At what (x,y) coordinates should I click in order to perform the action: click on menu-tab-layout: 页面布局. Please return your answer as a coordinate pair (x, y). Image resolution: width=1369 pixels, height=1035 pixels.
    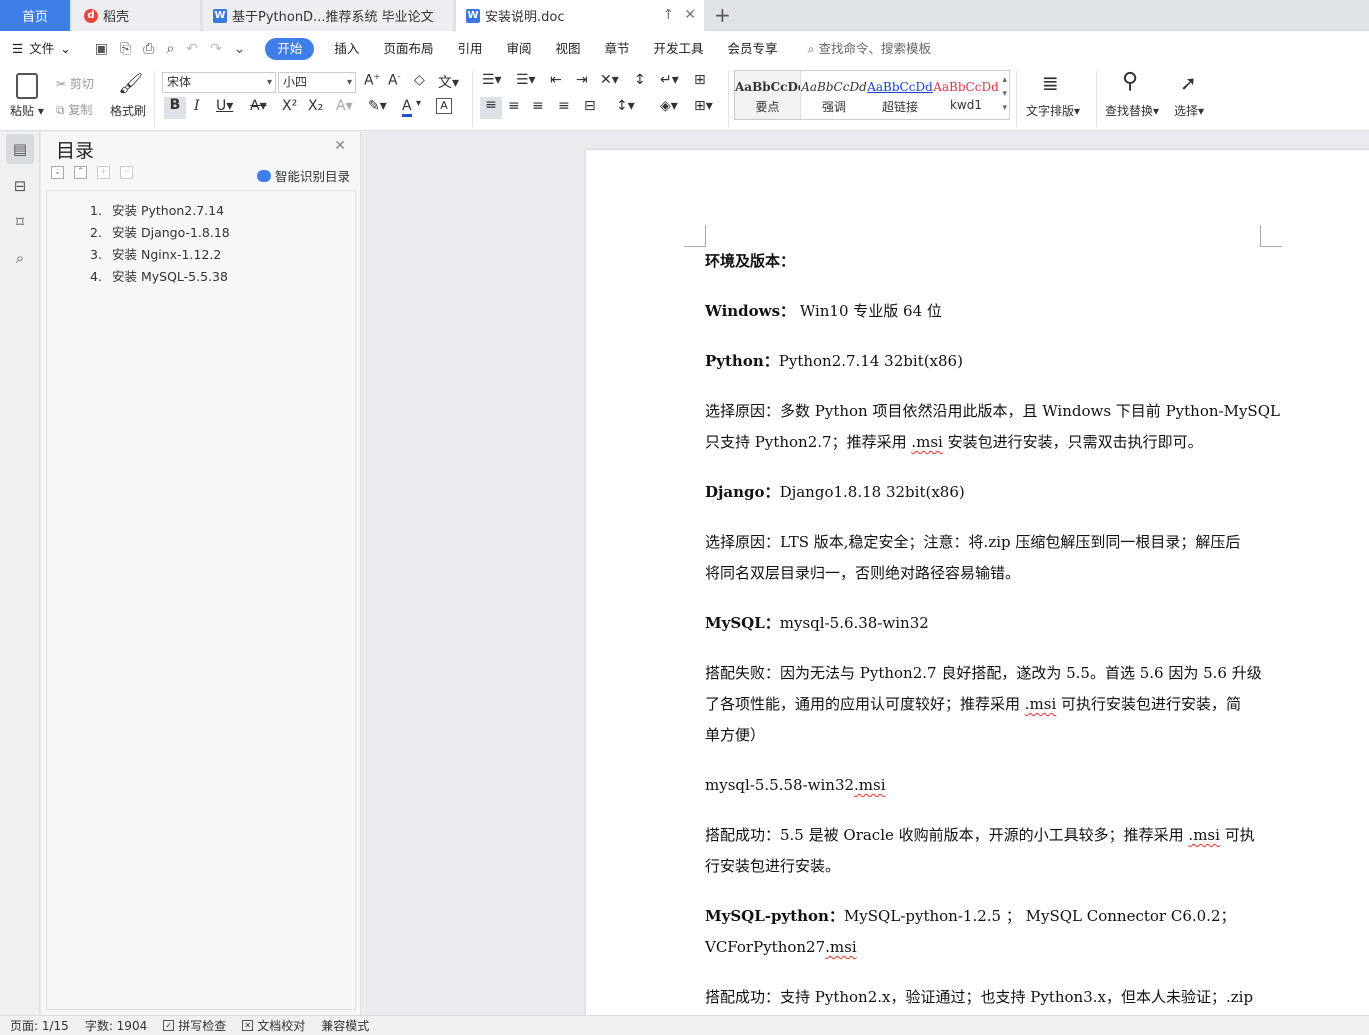
    Looking at the image, I should click on (408, 49).